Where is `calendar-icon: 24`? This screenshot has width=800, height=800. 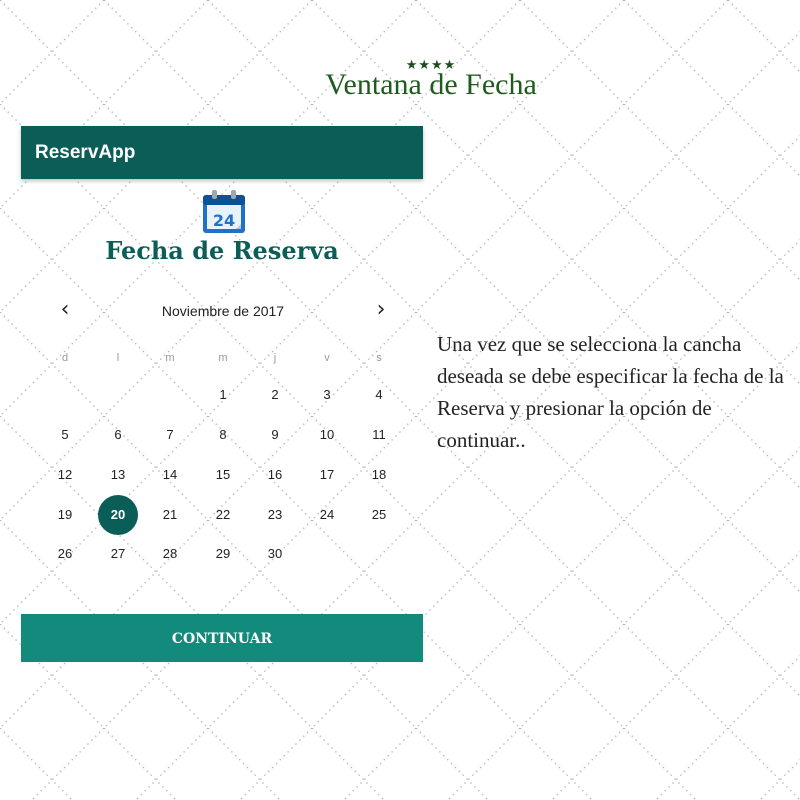 calendar-icon: 24 is located at coordinates (224, 211).